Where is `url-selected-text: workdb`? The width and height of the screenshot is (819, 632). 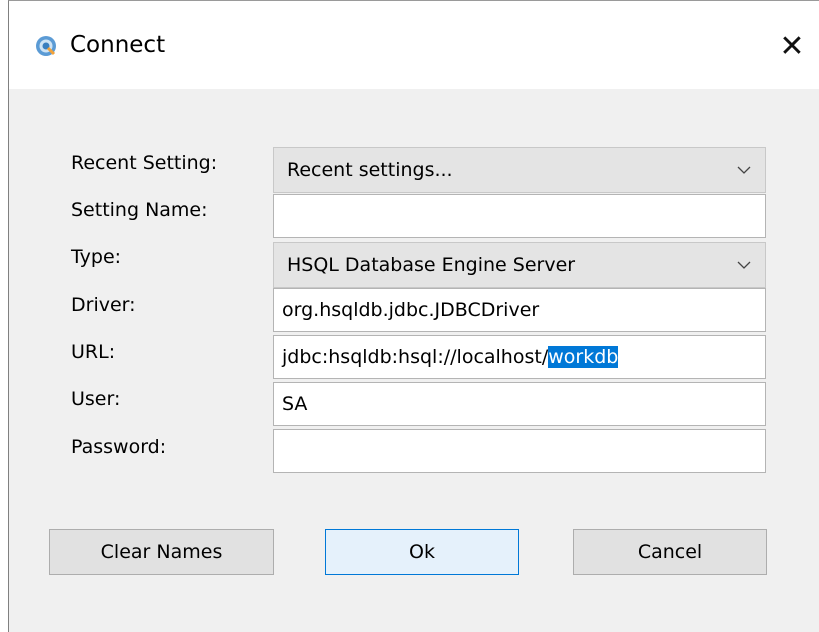 url-selected-text: workdb is located at coordinates (583, 357).